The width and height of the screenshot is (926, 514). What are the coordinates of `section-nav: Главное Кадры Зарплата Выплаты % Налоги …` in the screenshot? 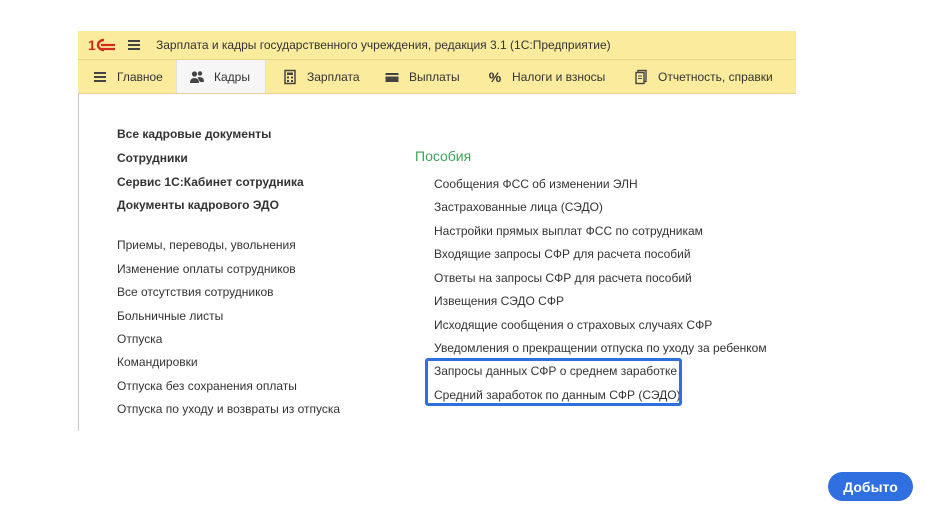 It's located at (437, 77).